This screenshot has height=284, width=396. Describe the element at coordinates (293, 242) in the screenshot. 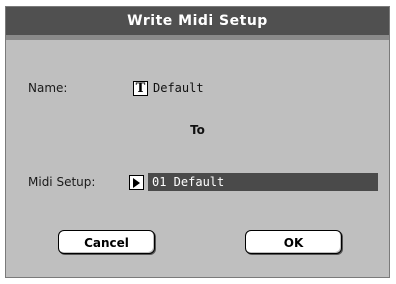

I see `ok-button: OK` at that location.